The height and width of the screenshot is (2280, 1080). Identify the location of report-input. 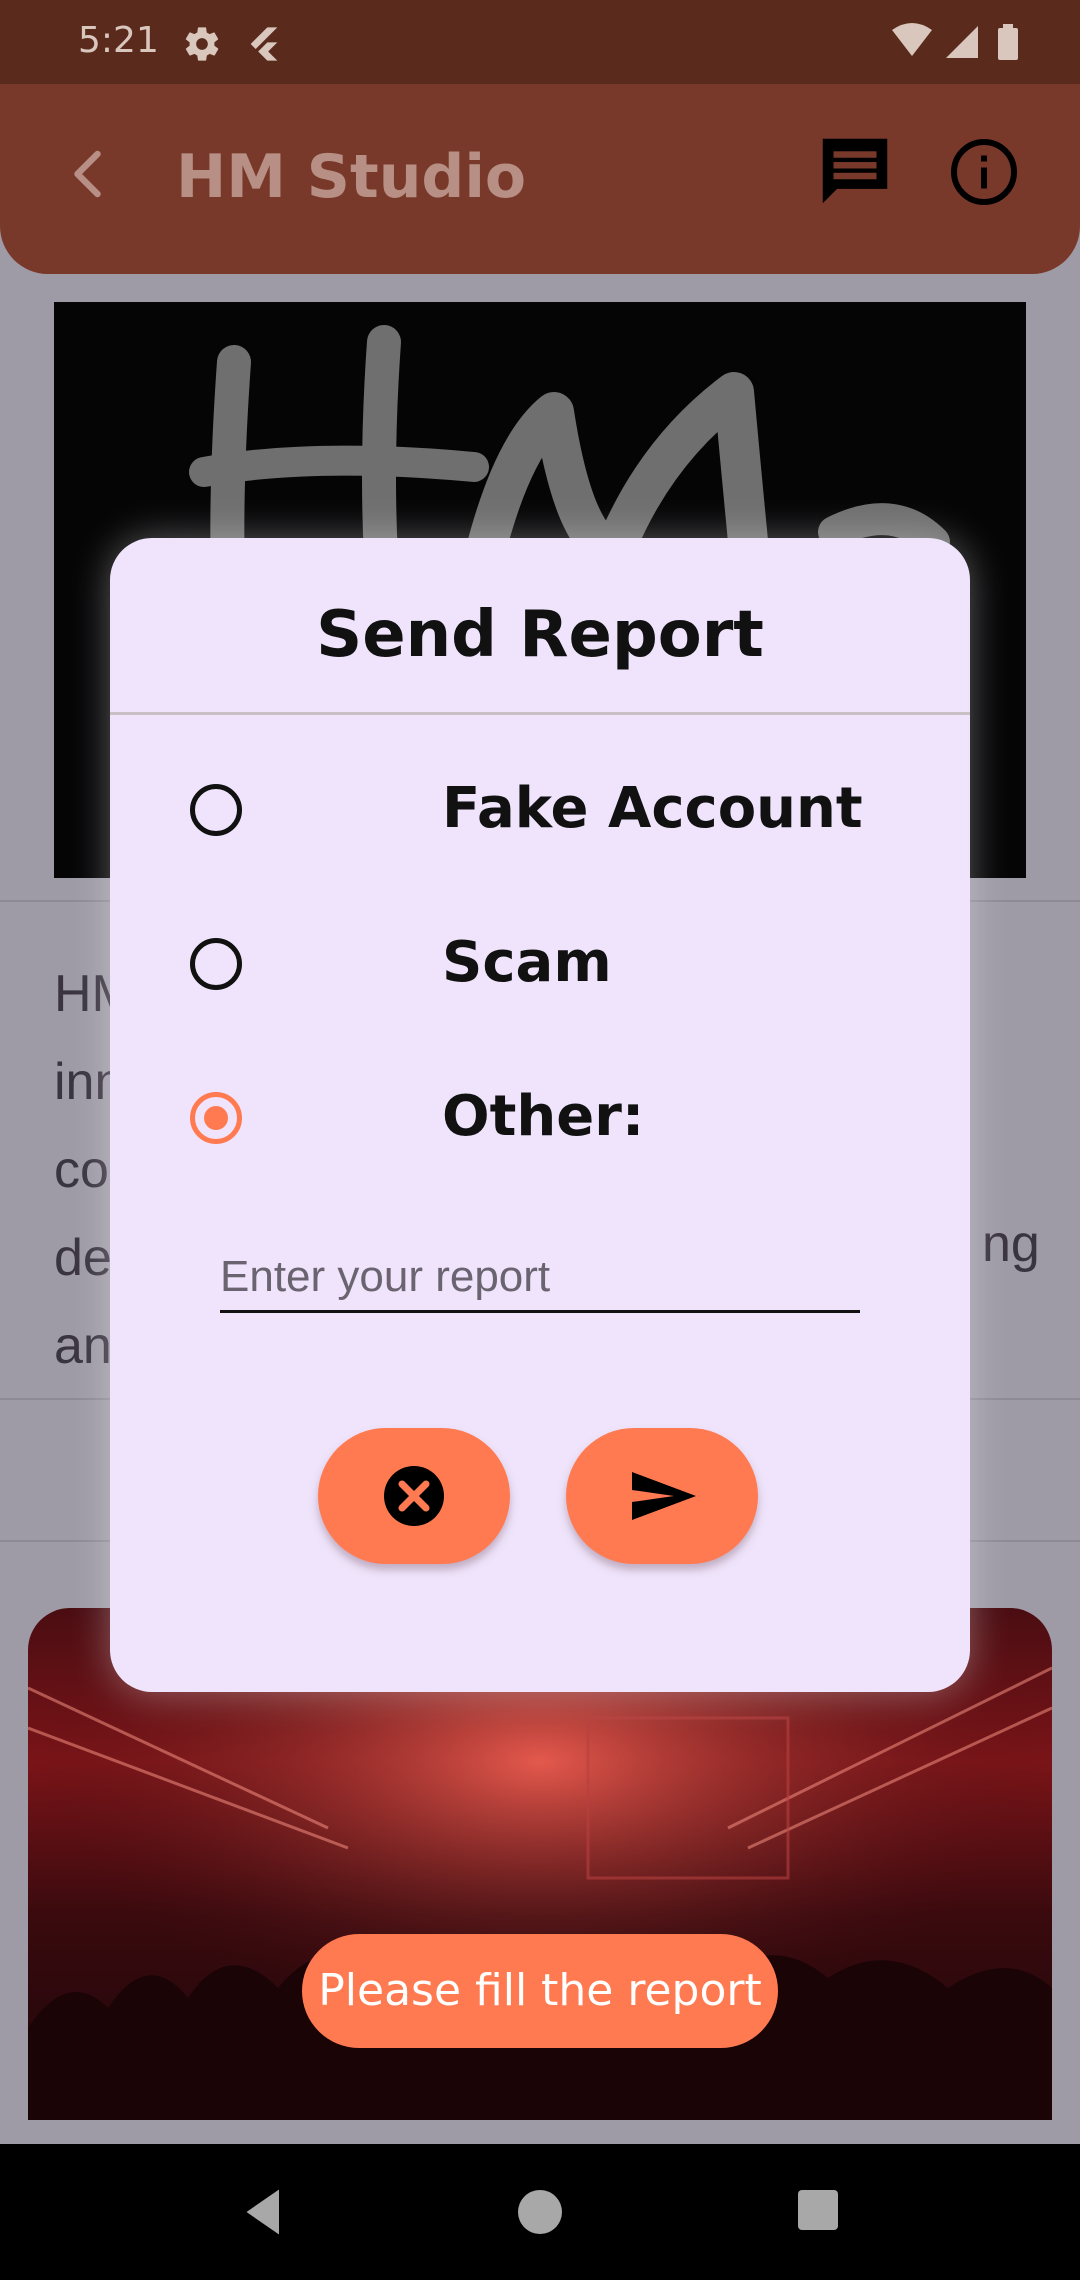
(540, 1278).